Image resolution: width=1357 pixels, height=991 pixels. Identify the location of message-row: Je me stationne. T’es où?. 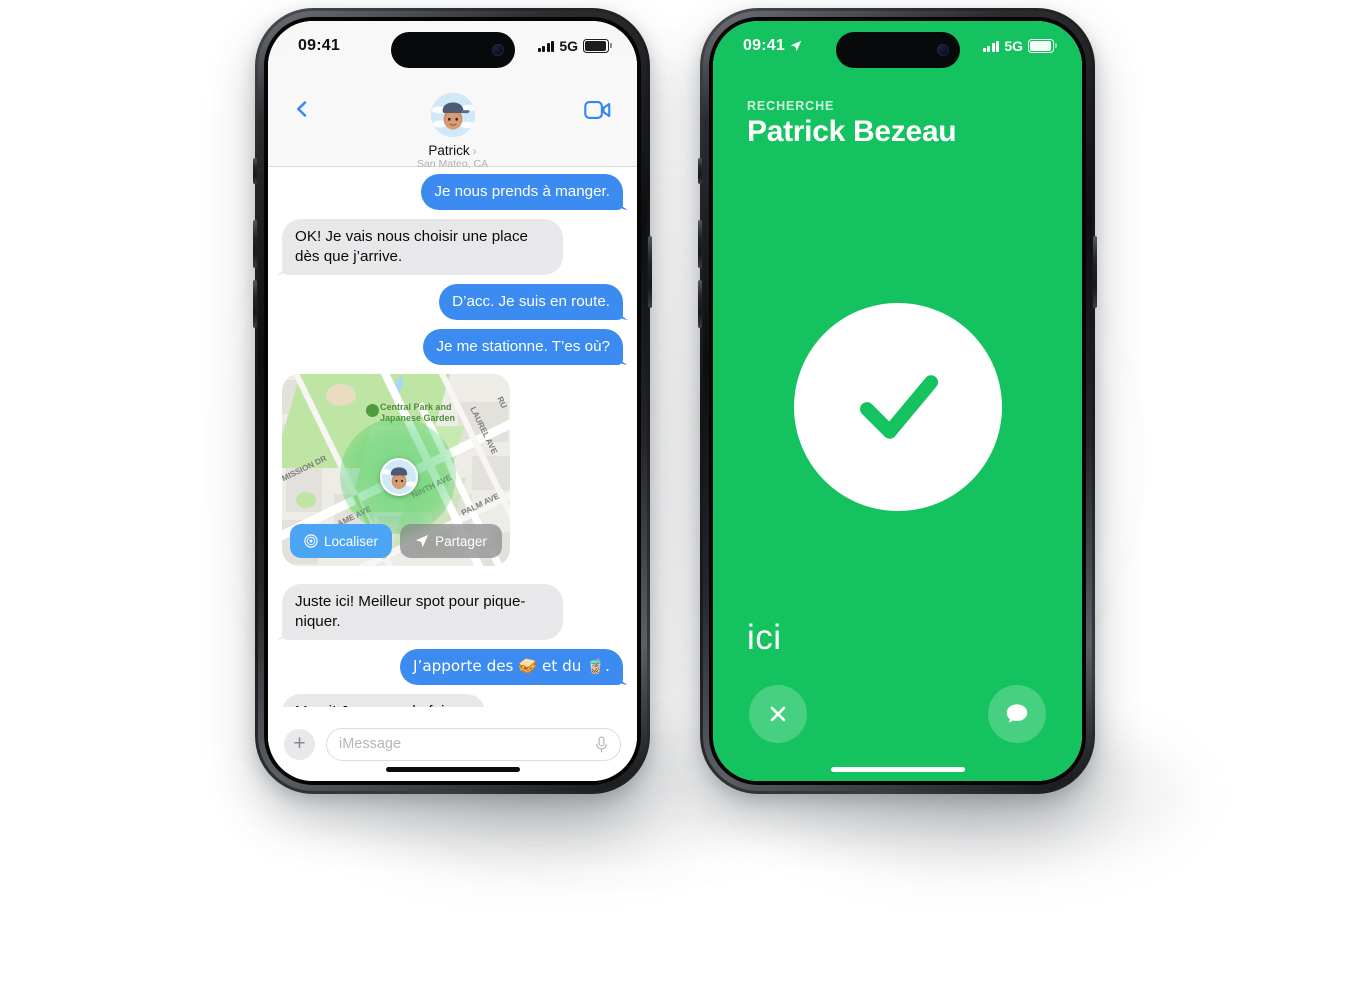
(452, 347).